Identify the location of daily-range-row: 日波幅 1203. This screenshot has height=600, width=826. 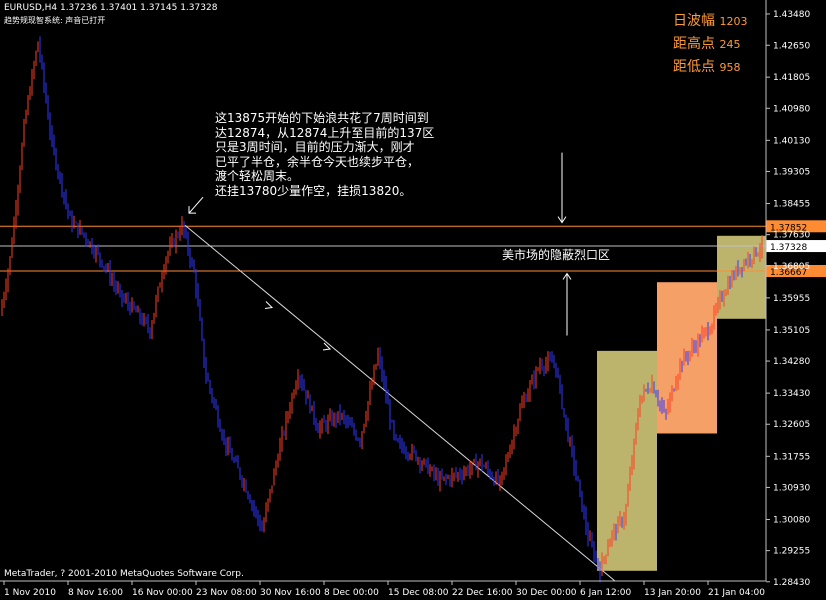
(710, 21).